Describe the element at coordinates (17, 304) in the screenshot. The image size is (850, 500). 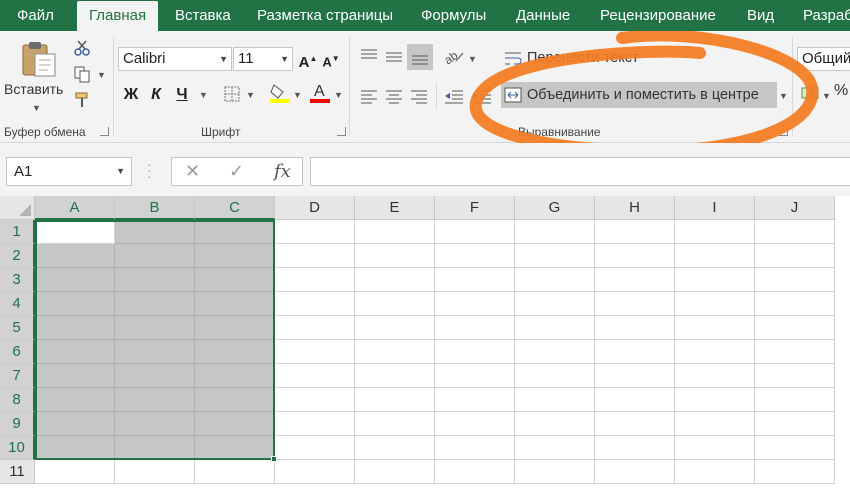
I see `row-header-4: 4` at that location.